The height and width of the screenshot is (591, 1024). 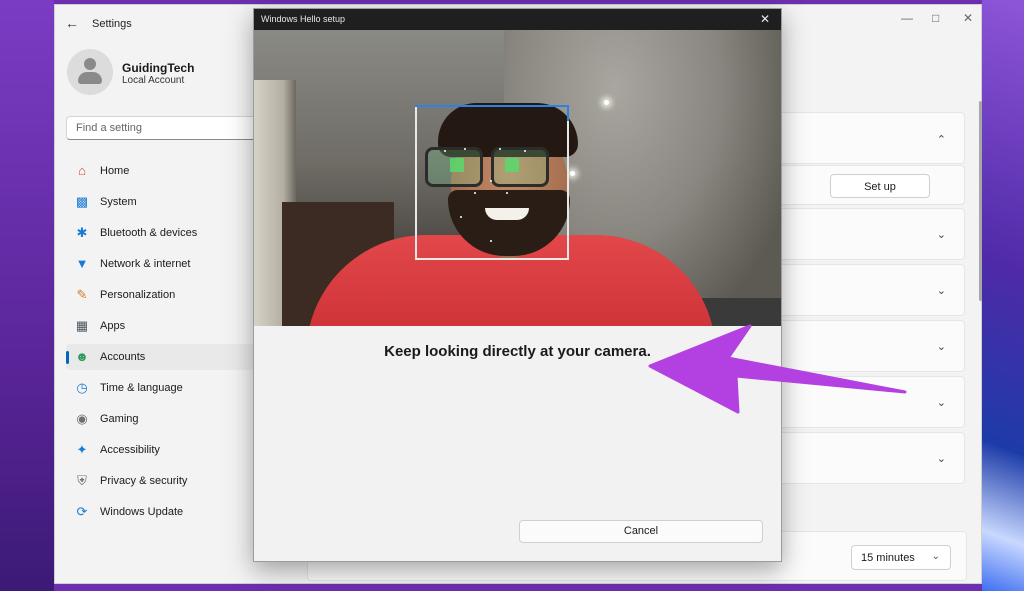 I want to click on gamepad-icon: ◉, so click(x=82, y=418).